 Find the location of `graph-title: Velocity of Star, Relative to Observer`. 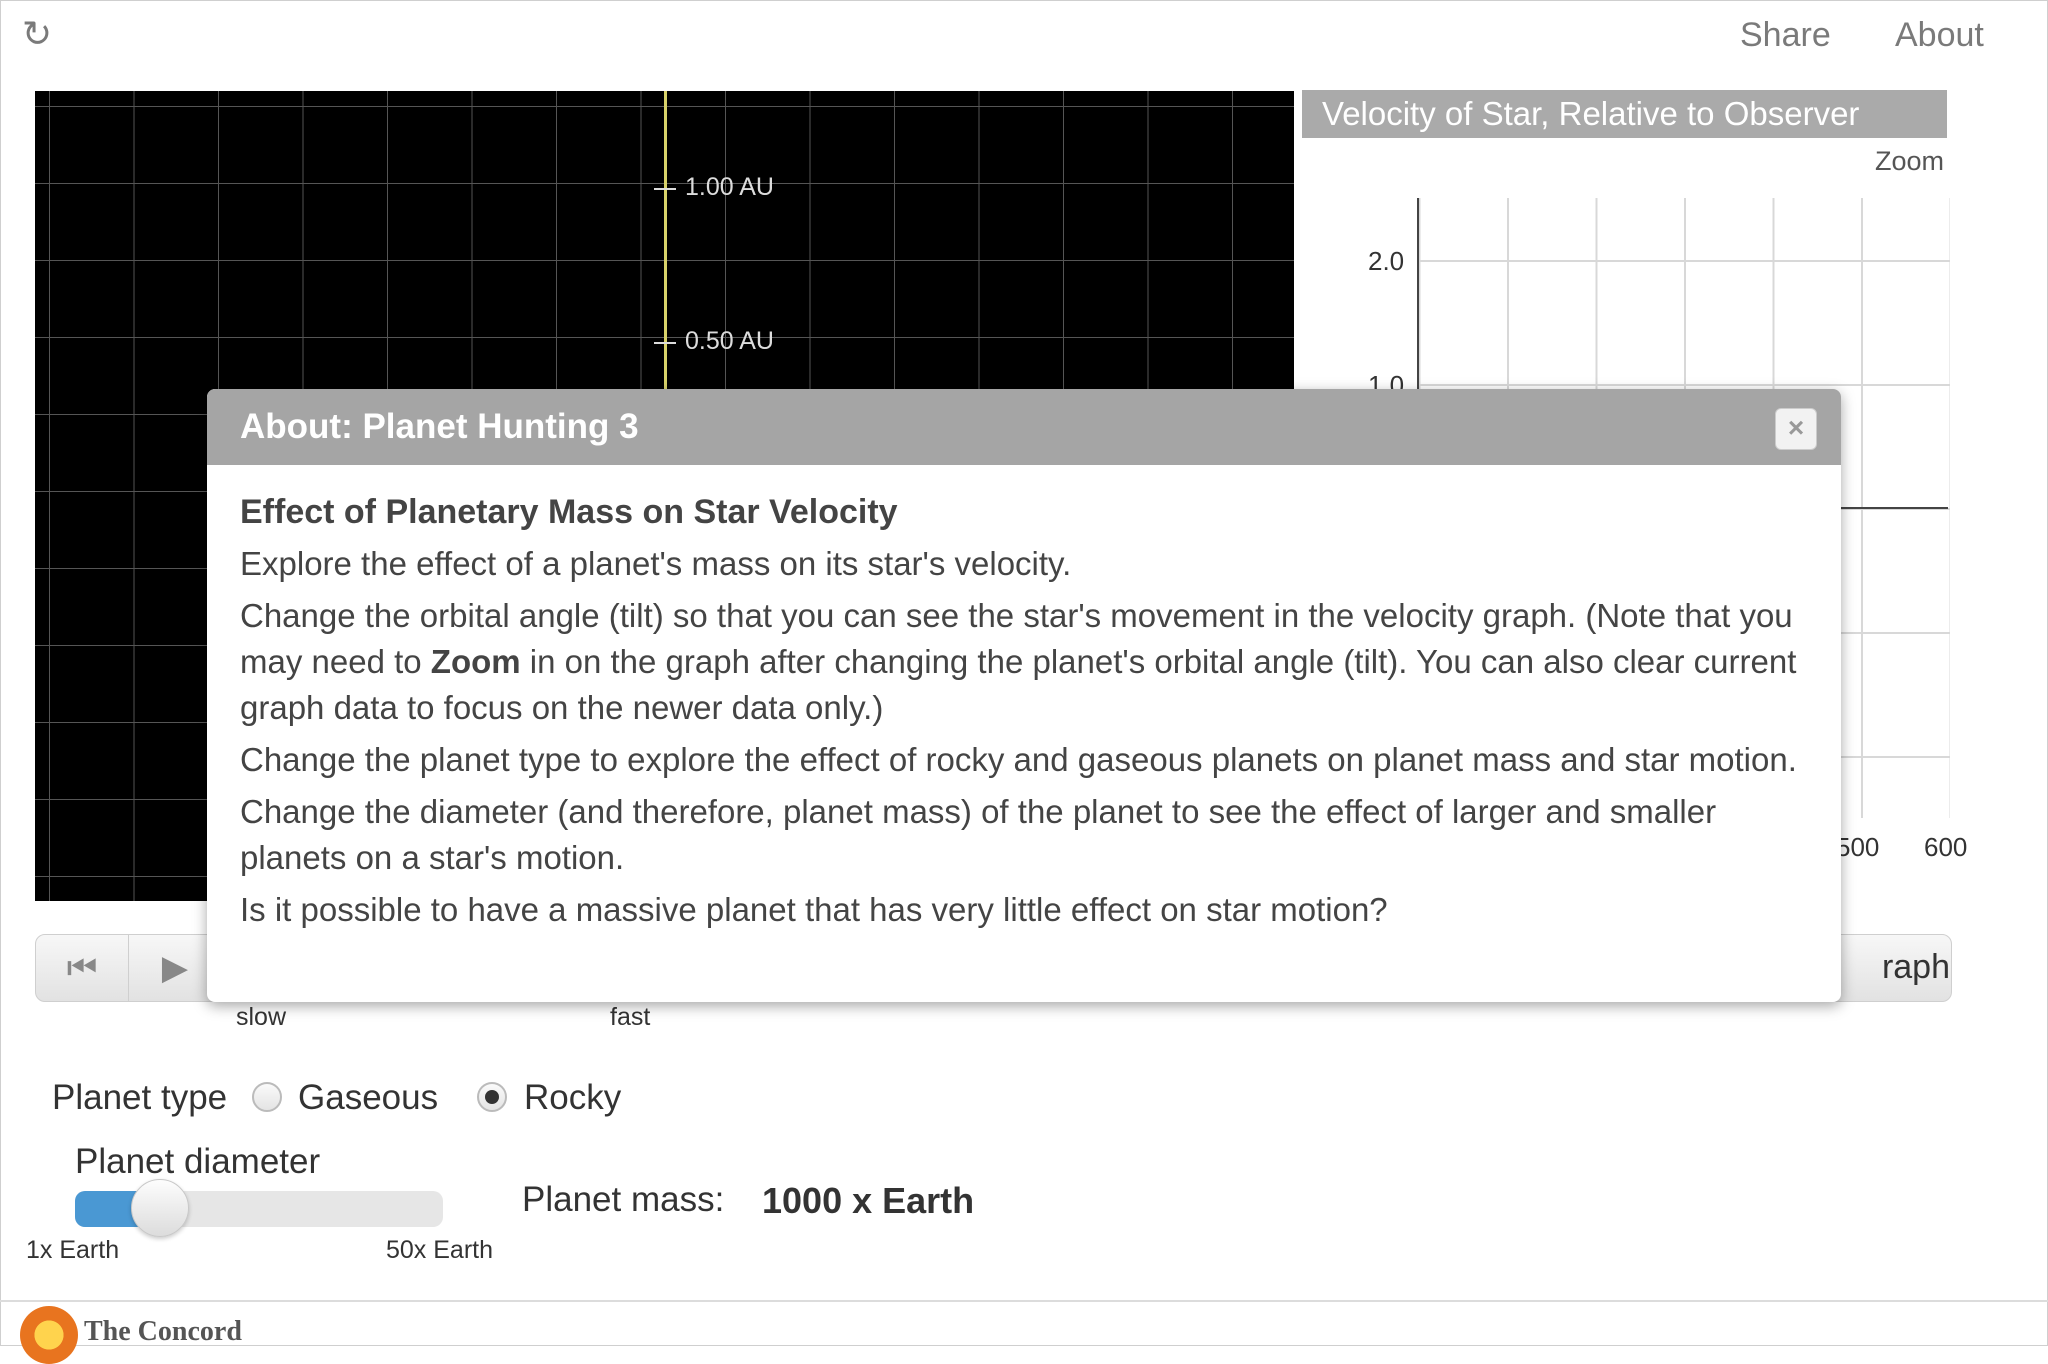

graph-title: Velocity of Star, Relative to Observer is located at coordinates (1624, 114).